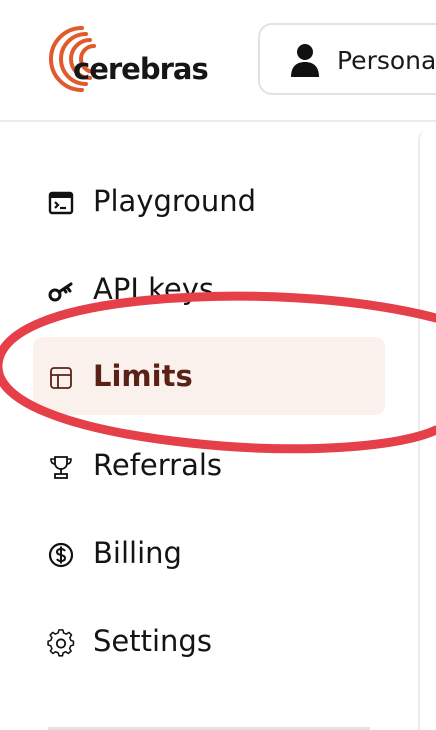 This screenshot has width=436, height=730. What do you see at coordinates (61, 643) in the screenshot?
I see `gear-icon` at bounding box center [61, 643].